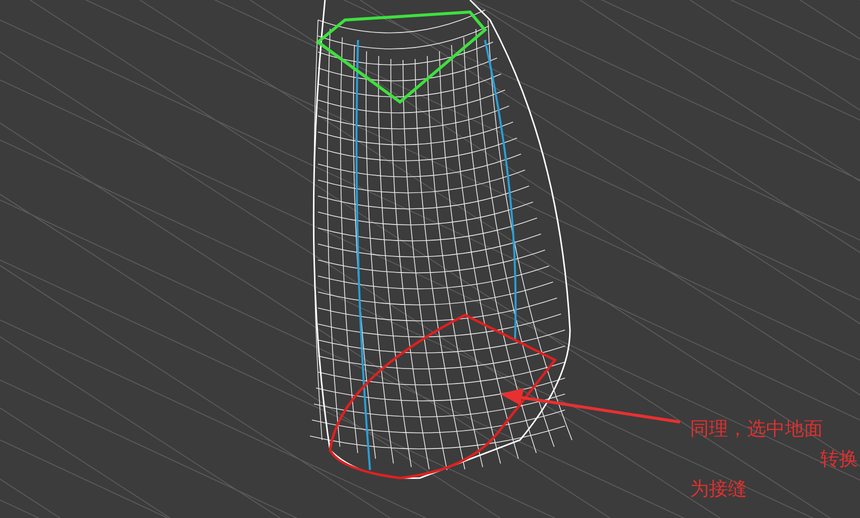 The image size is (860, 518). Describe the element at coordinates (718, 489) in the screenshot. I see `annotation-text: 为接缝` at that location.